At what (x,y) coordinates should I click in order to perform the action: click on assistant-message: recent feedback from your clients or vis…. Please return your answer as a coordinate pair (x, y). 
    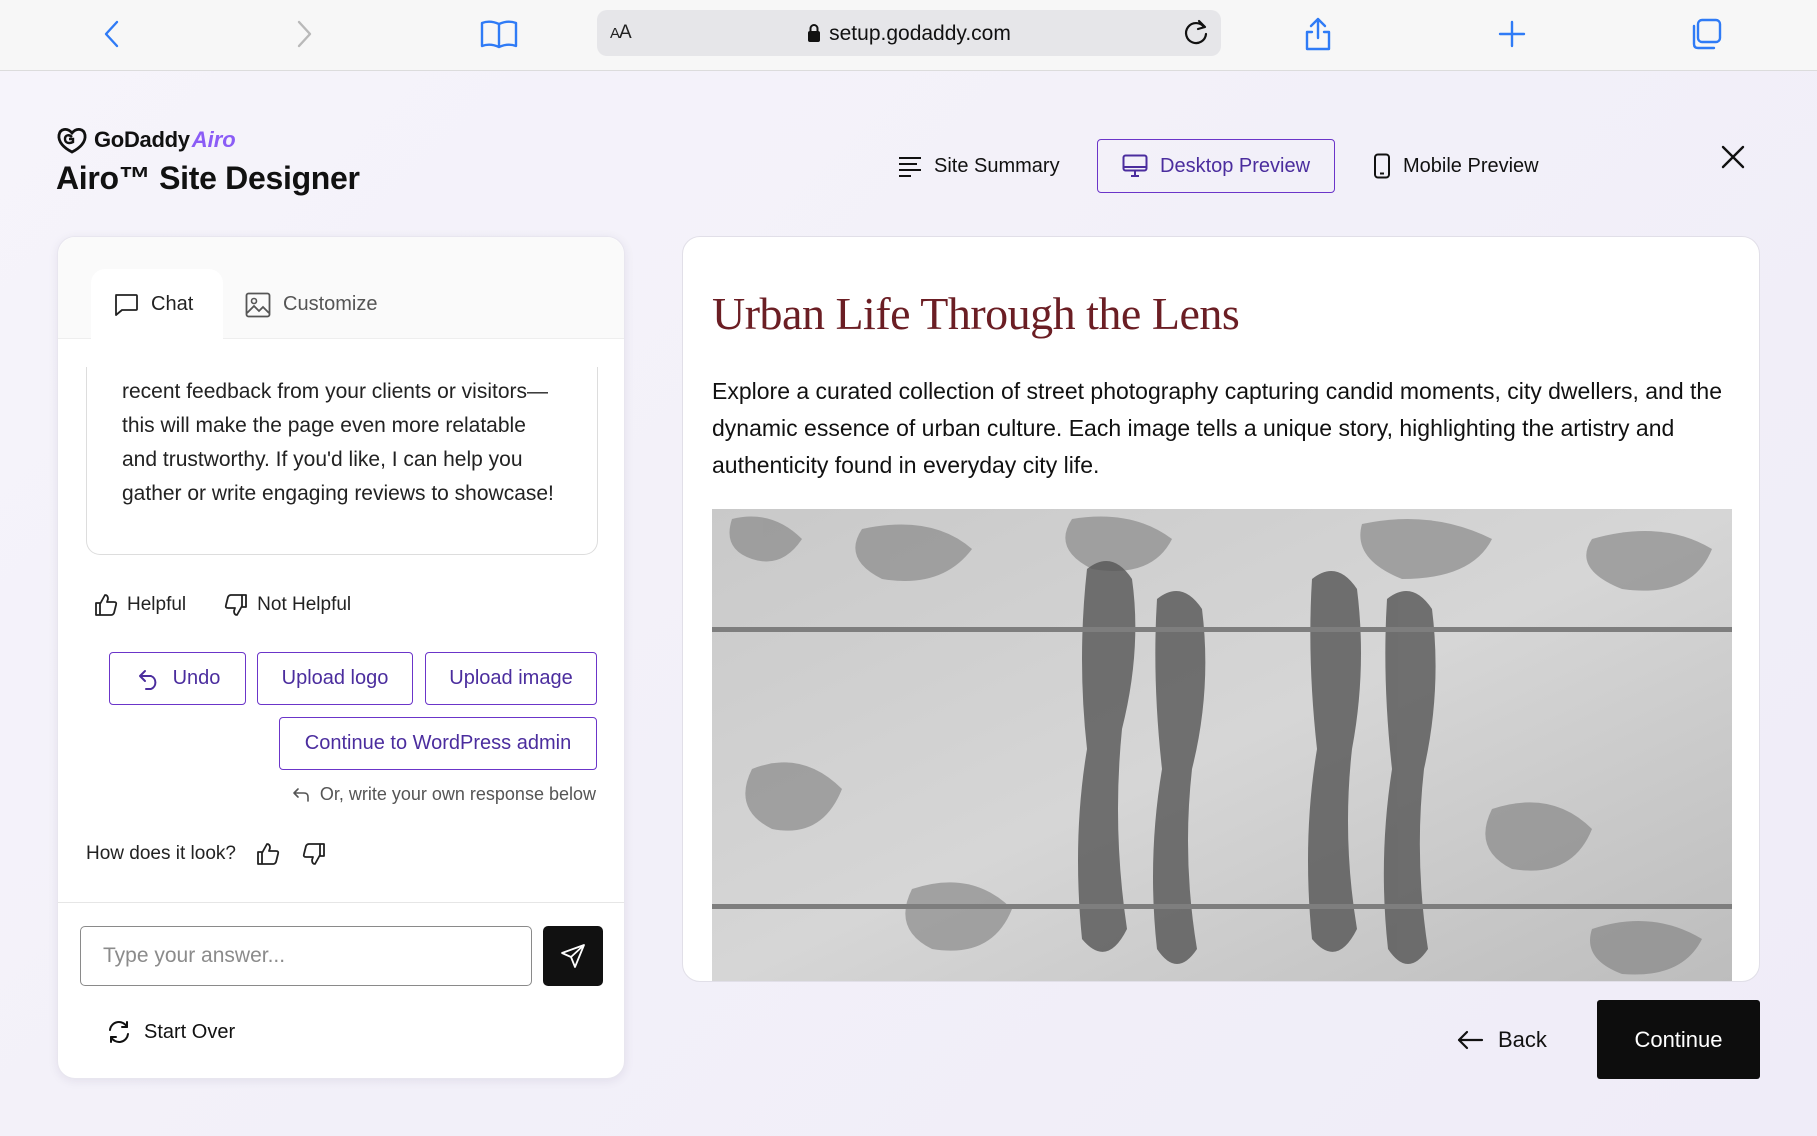
    Looking at the image, I should click on (342, 461).